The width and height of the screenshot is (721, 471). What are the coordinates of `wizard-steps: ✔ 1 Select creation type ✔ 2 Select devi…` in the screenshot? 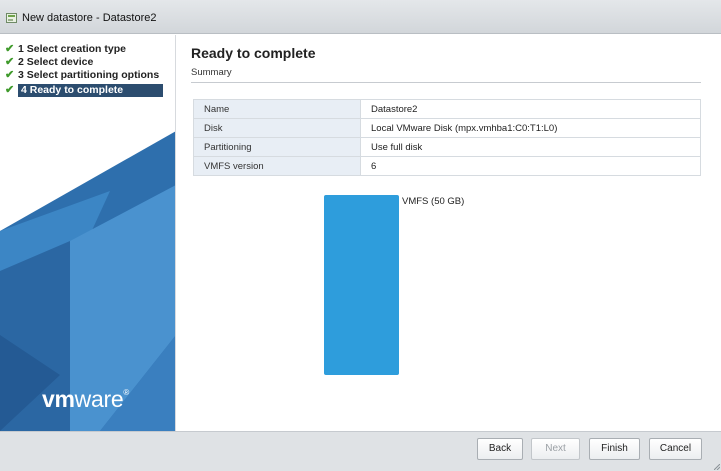 It's located at (88, 70).